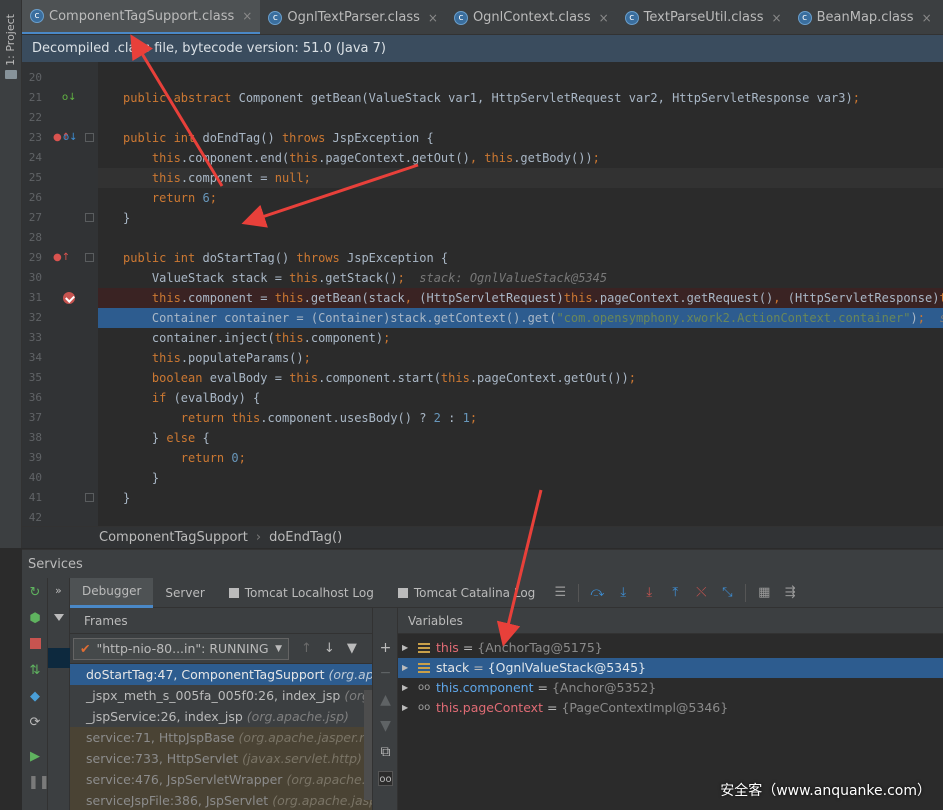  Describe the element at coordinates (32, 338) in the screenshot. I see `line-number: 33` at that location.